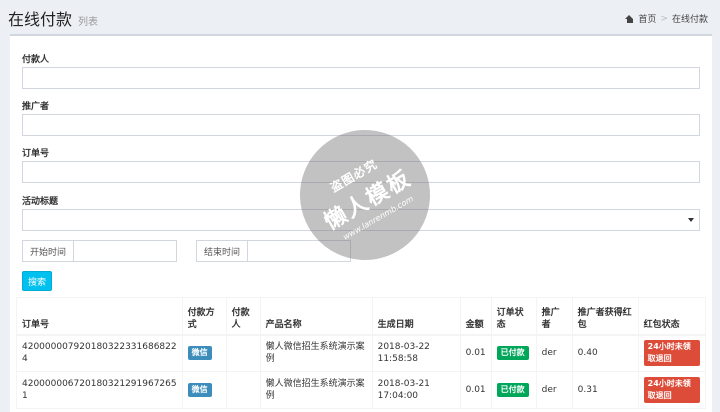 Image resolution: width=720 pixels, height=412 pixels. Describe the element at coordinates (689, 20) in the screenshot. I see `breadcrumb-current: 在线付款` at that location.